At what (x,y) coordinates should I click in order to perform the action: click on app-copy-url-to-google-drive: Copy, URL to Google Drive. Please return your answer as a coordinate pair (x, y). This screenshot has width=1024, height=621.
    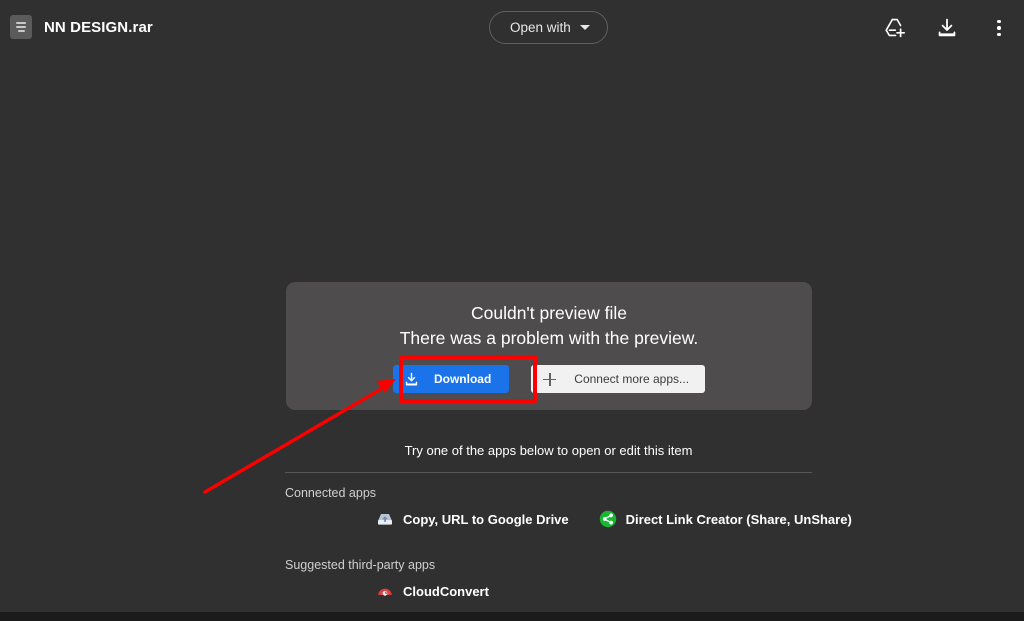
    Looking at the image, I should click on (483, 519).